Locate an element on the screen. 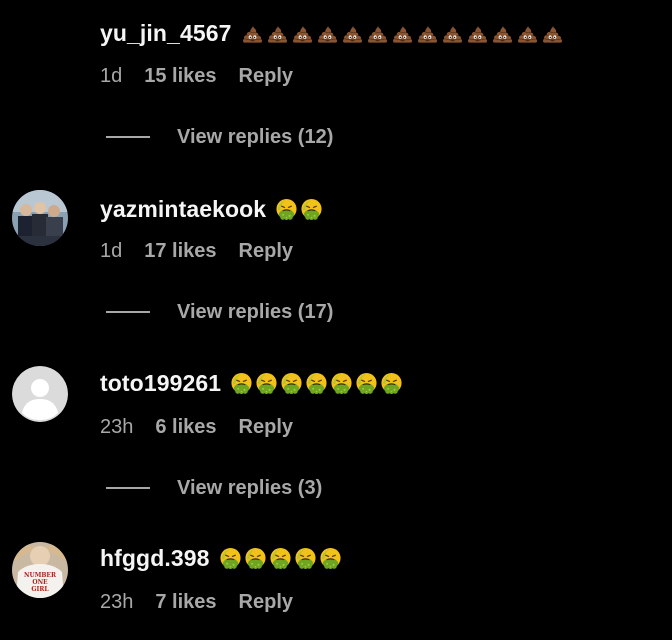  comment-header: hfggd.398 is located at coordinates (221, 558).